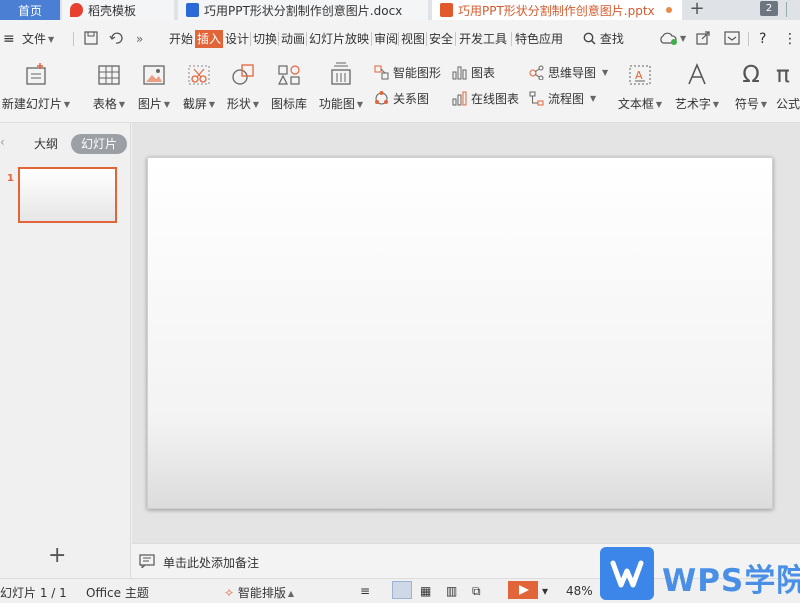  Describe the element at coordinates (731, 581) in the screenshot. I see `watermark-text: WPS学院` at that location.